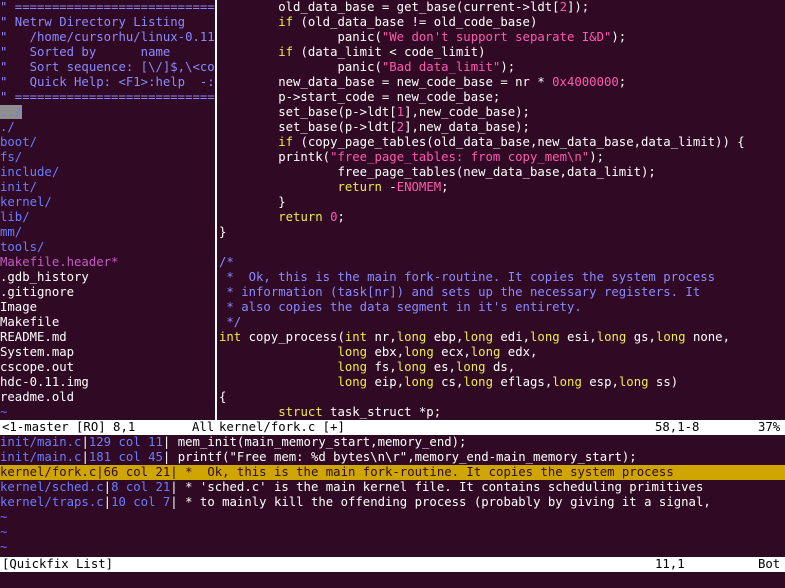 This screenshot has height=588, width=785. Describe the element at coordinates (392, 564) in the screenshot. I see `quickfix-status-line: [Quickfix List] 11,1 Bot` at that location.